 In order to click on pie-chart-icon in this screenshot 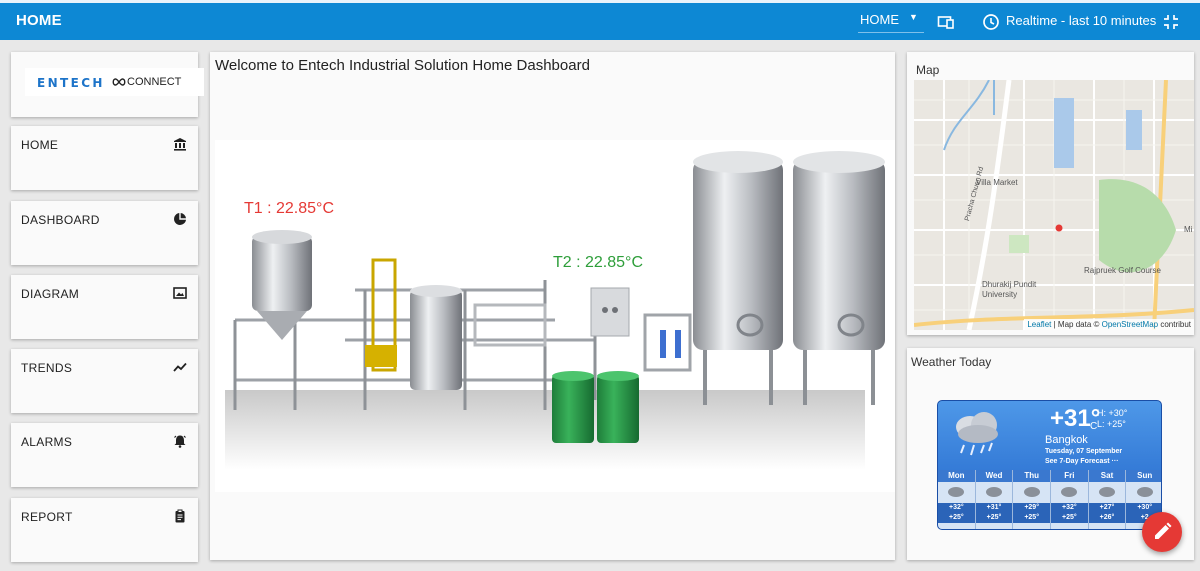, I will do `click(180, 219)`.